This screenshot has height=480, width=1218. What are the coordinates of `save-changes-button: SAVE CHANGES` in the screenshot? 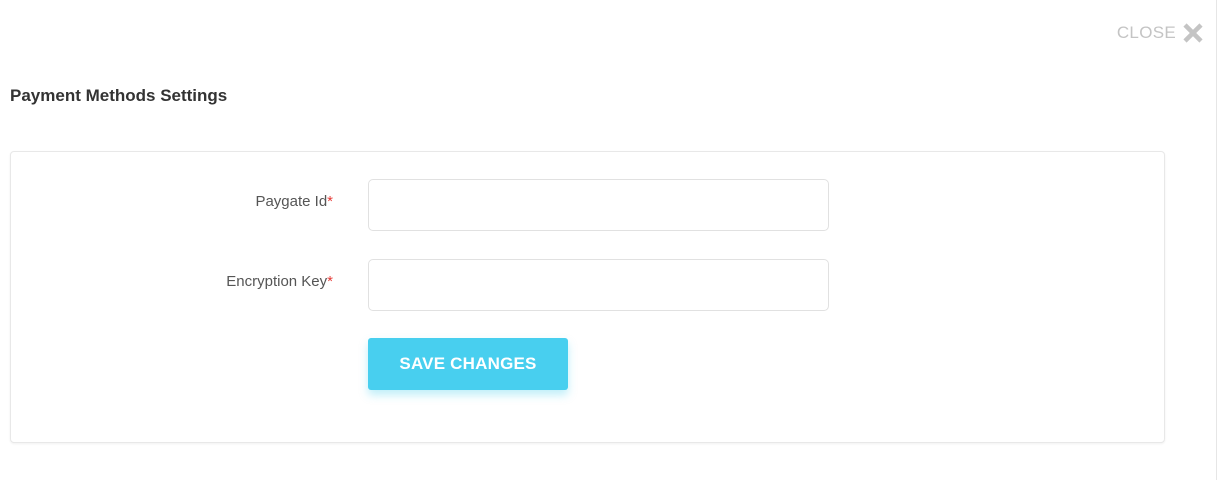 It's located at (468, 364).